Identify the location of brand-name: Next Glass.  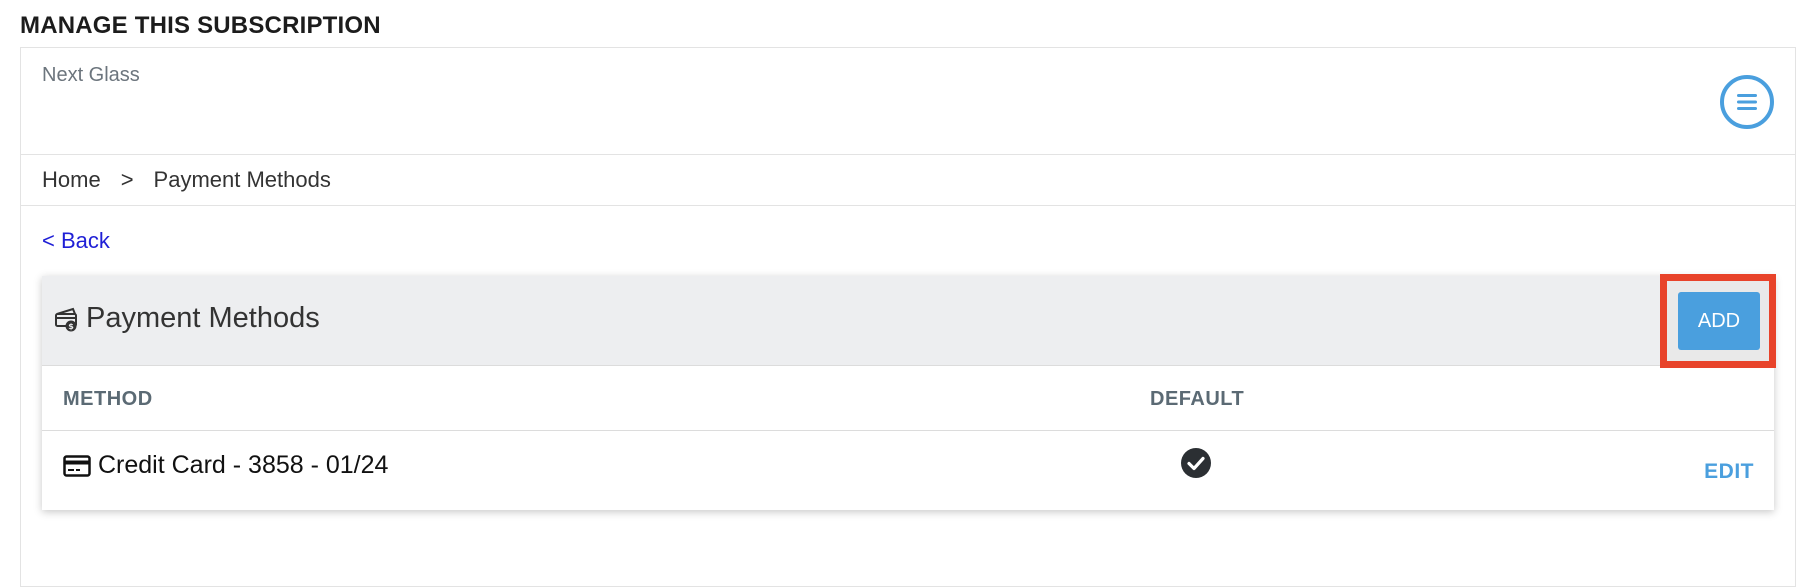
(91, 75).